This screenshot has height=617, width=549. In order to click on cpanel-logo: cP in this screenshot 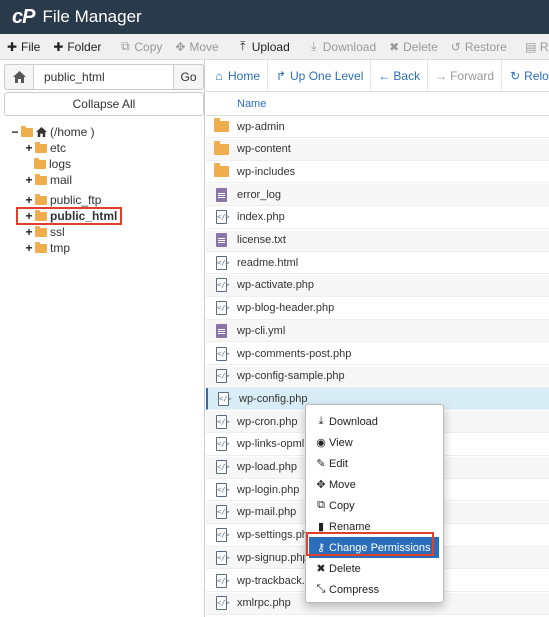, I will do `click(23, 16)`.